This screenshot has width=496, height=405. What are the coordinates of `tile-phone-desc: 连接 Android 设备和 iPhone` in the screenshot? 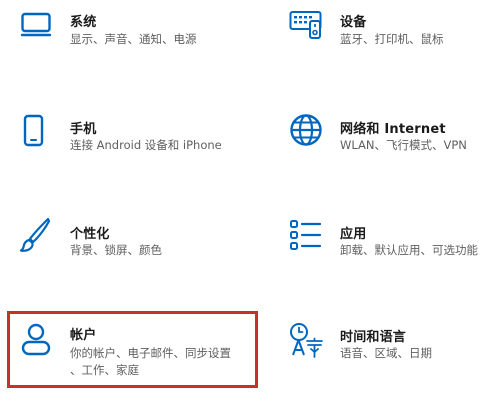 It's located at (146, 145).